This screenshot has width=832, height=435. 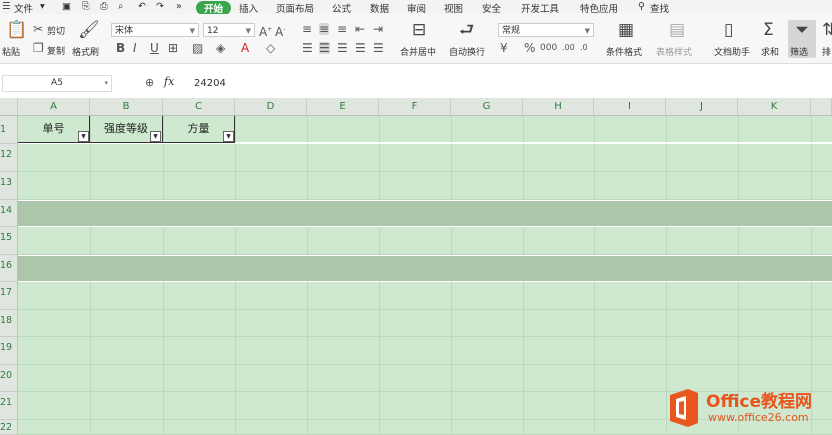 What do you see at coordinates (220, 48) in the screenshot?
I see `fill-color-icon: ◈` at bounding box center [220, 48].